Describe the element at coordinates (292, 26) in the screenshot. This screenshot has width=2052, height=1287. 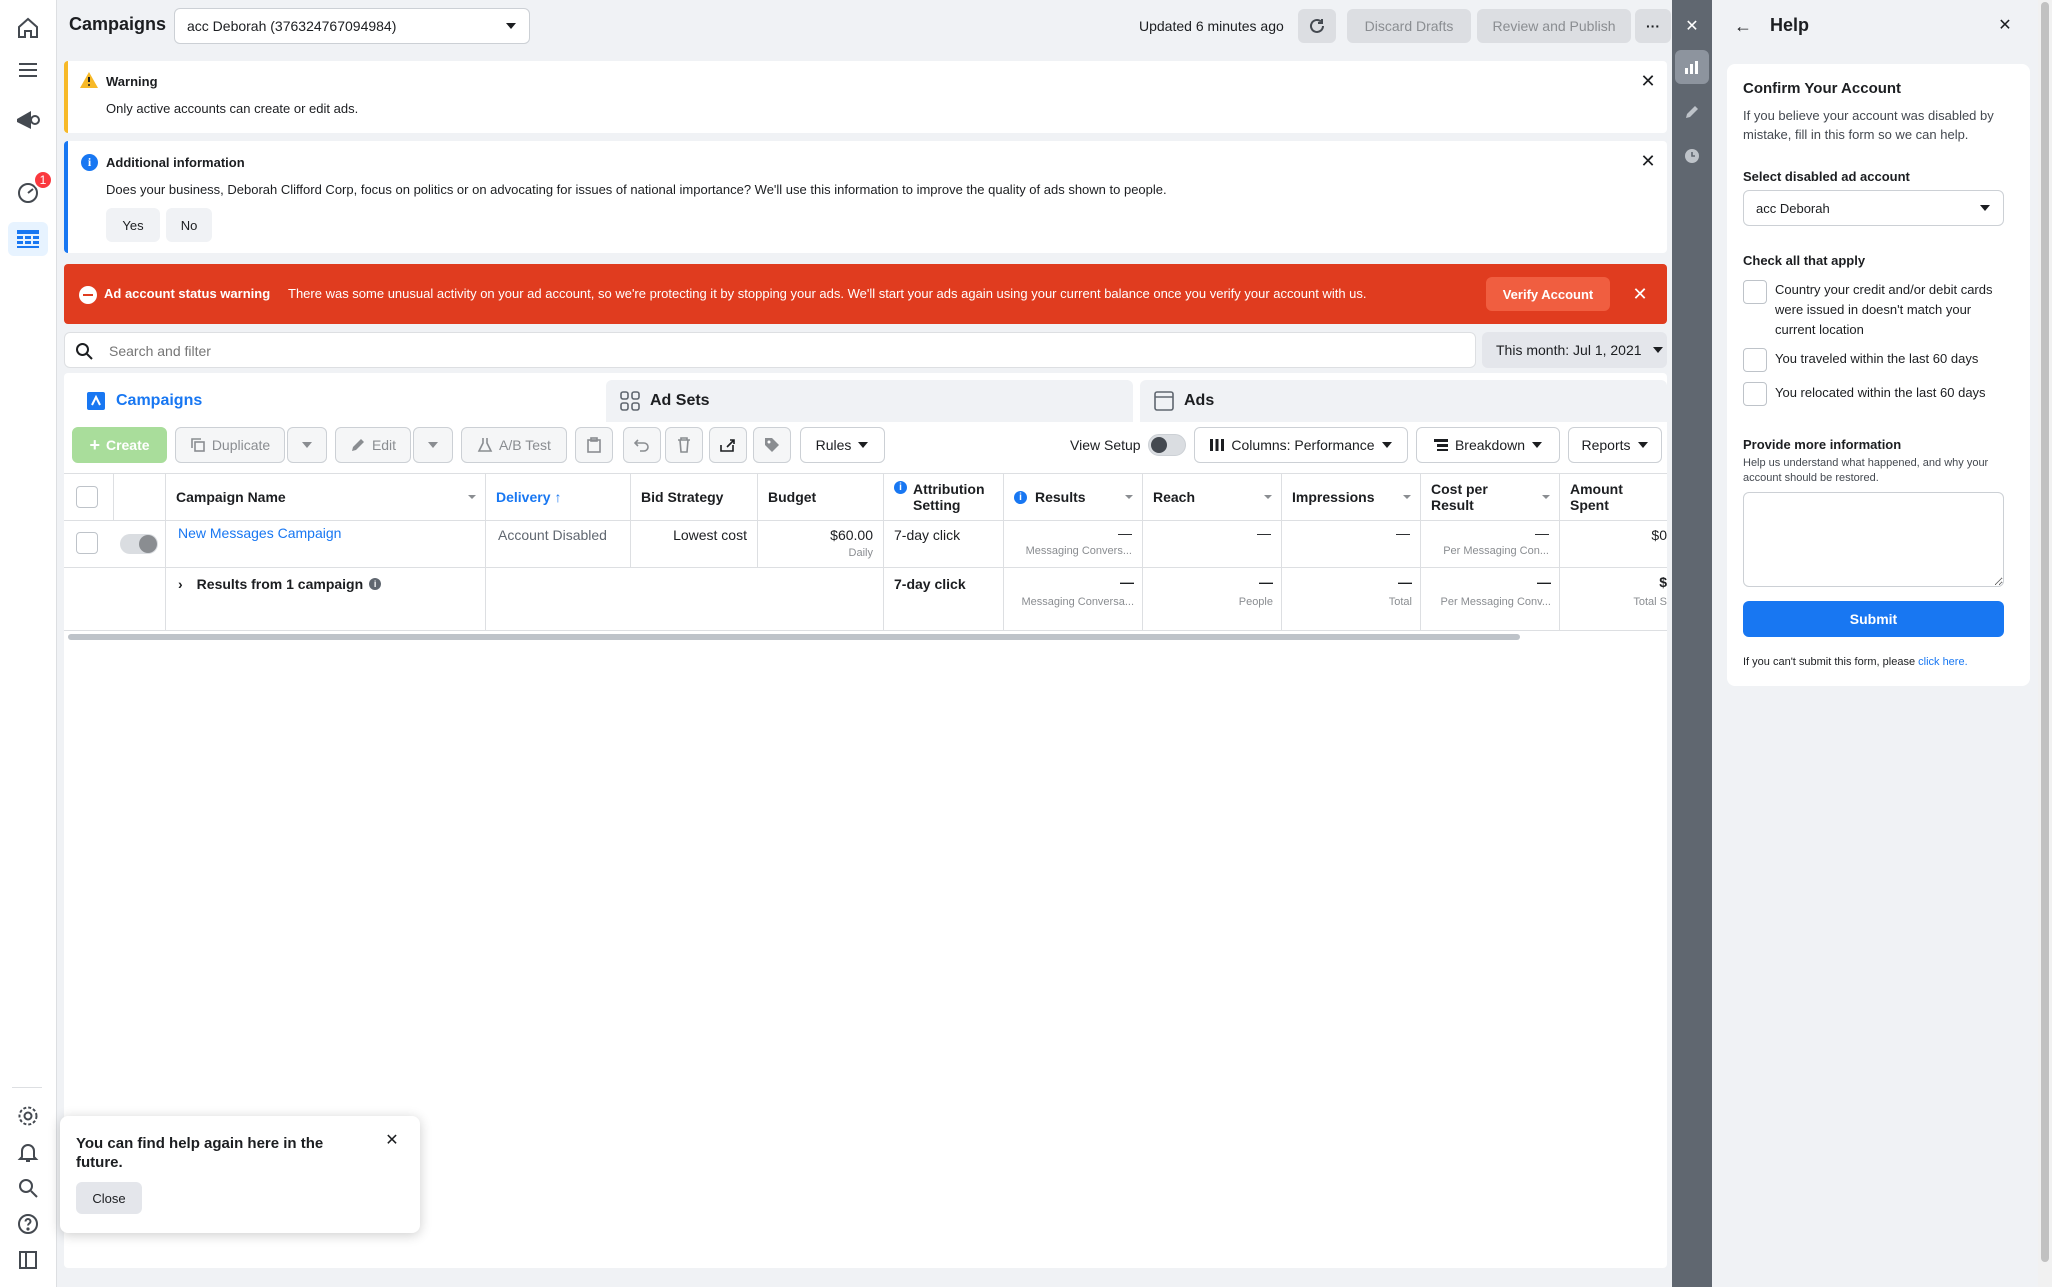
I see `account-select-value: acc Deborah (376324767094984)` at that location.